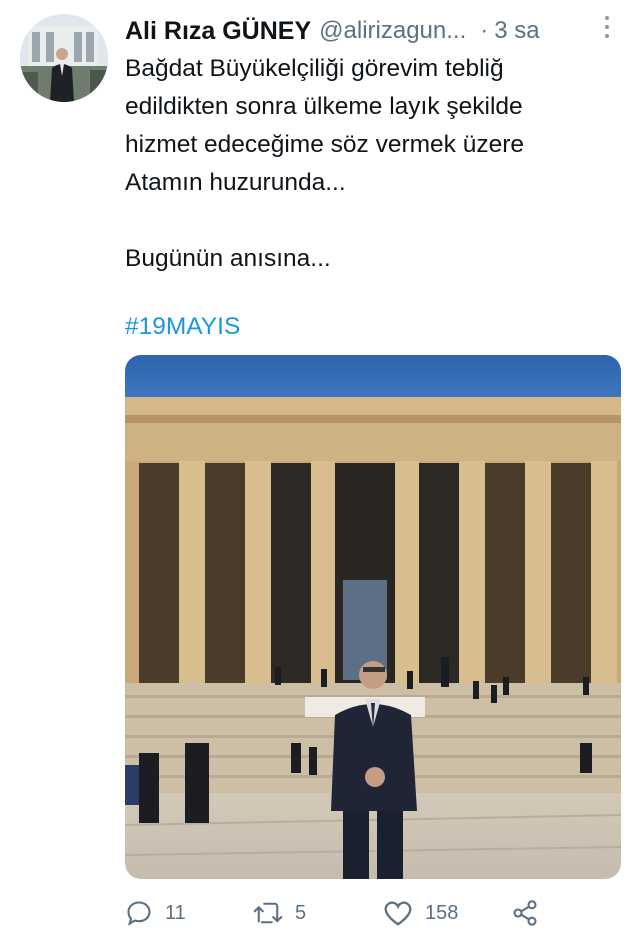 The height and width of the screenshot is (942, 638). Describe the element at coordinates (372, 913) in the screenshot. I see `tweet-actions: 11 5 158` at that location.